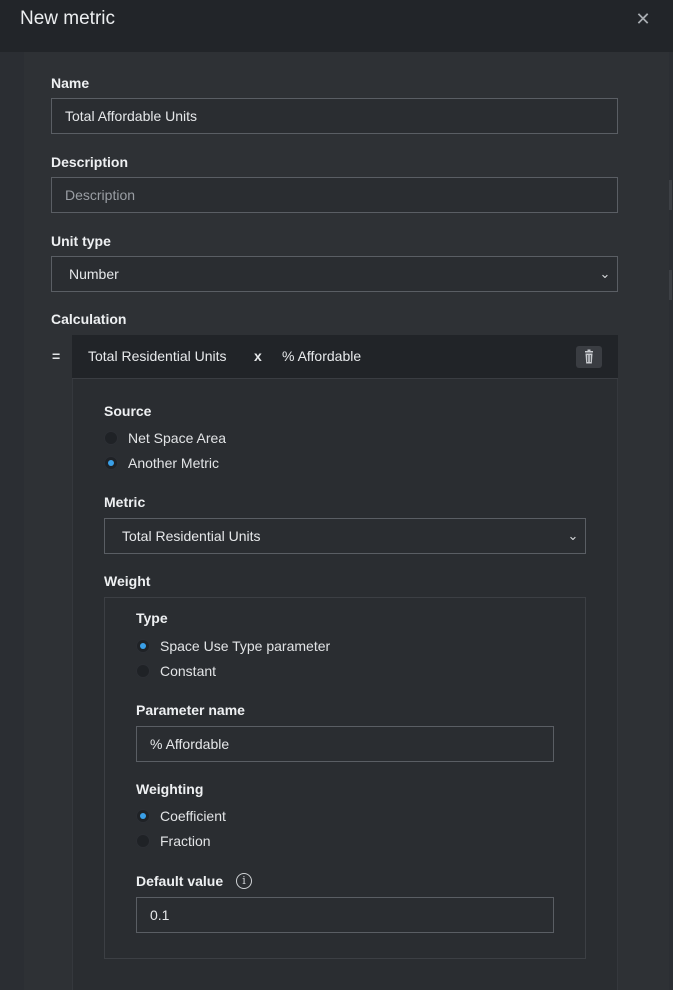 This screenshot has width=673, height=990. I want to click on source-radio-another-metric, so click(111, 463).